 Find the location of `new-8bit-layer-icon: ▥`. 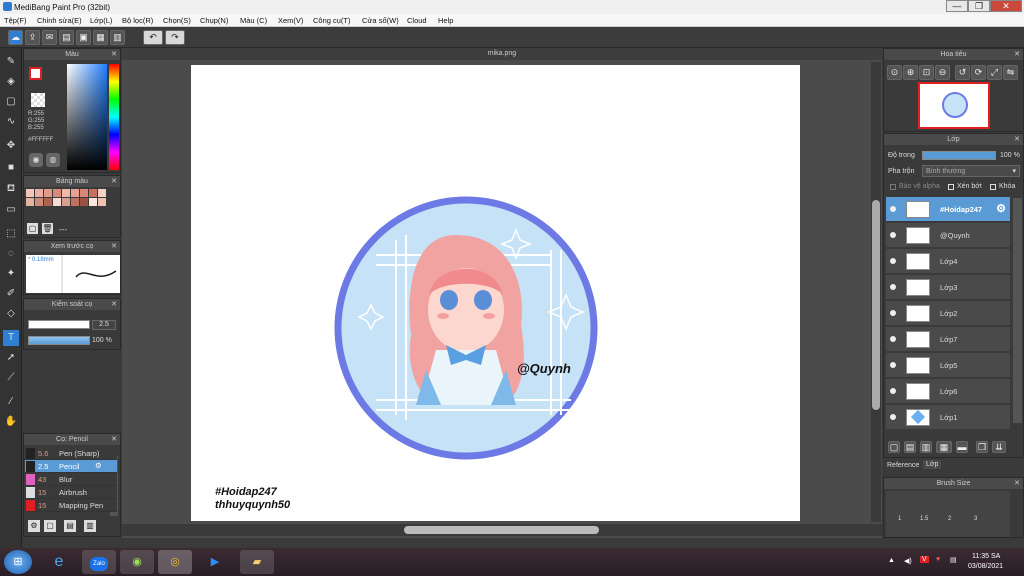

new-8bit-layer-icon: ▥ is located at coordinates (926, 447).